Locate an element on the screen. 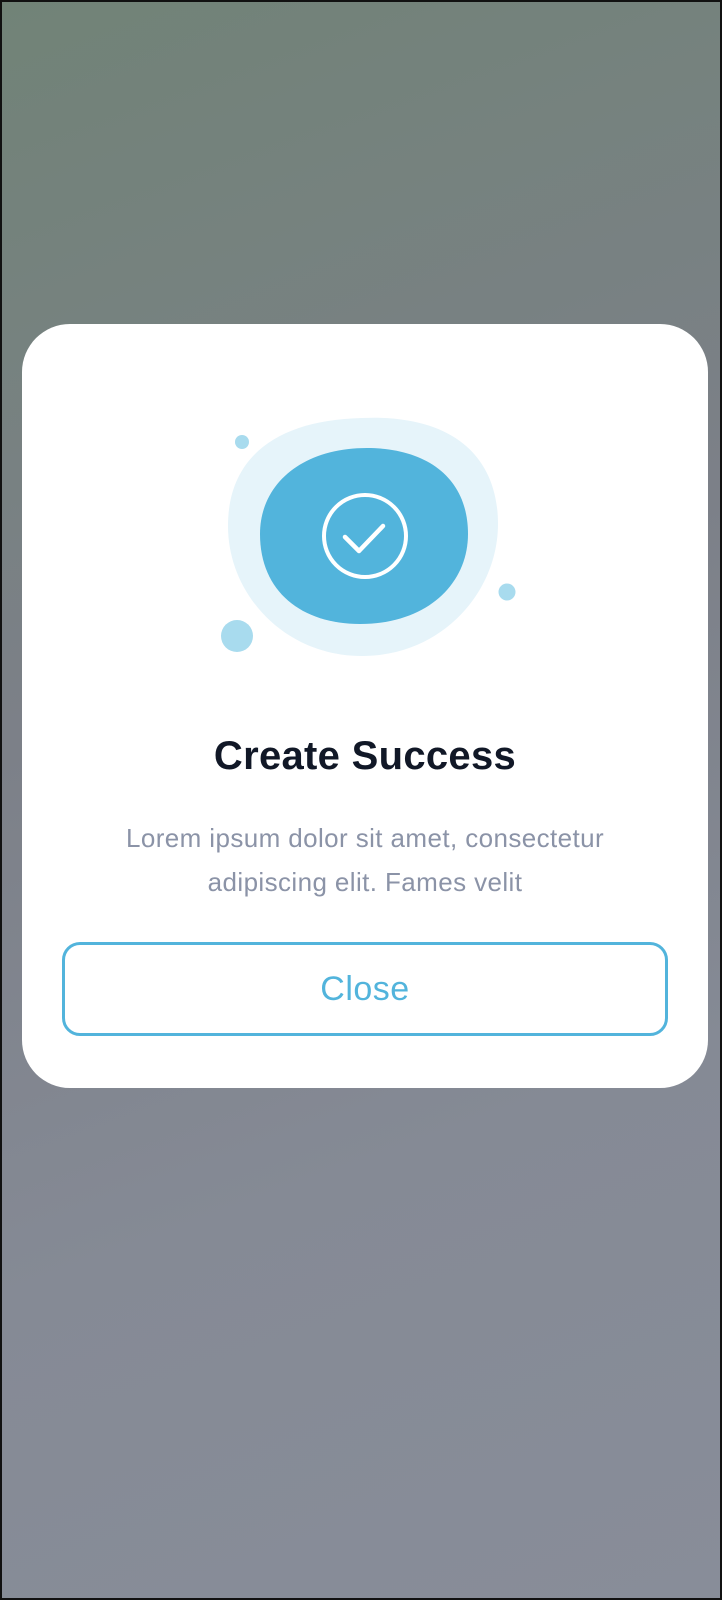 This screenshot has height=1600, width=722. decor-dot-small is located at coordinates (242, 442).